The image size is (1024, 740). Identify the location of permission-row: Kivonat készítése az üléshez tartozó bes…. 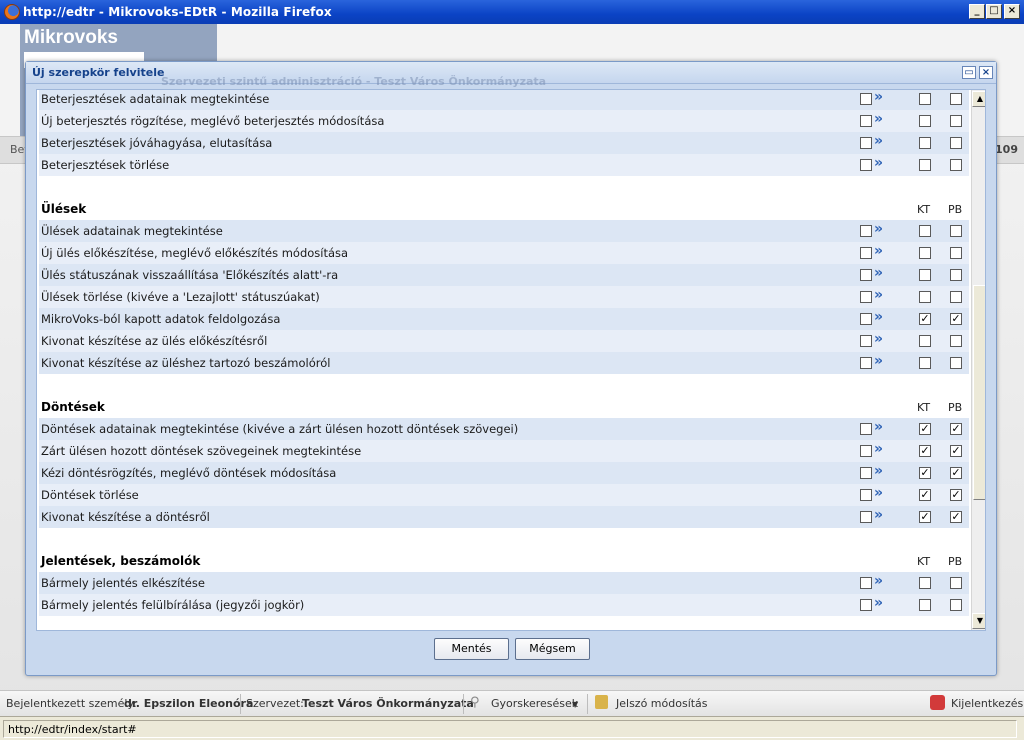
(504, 363).